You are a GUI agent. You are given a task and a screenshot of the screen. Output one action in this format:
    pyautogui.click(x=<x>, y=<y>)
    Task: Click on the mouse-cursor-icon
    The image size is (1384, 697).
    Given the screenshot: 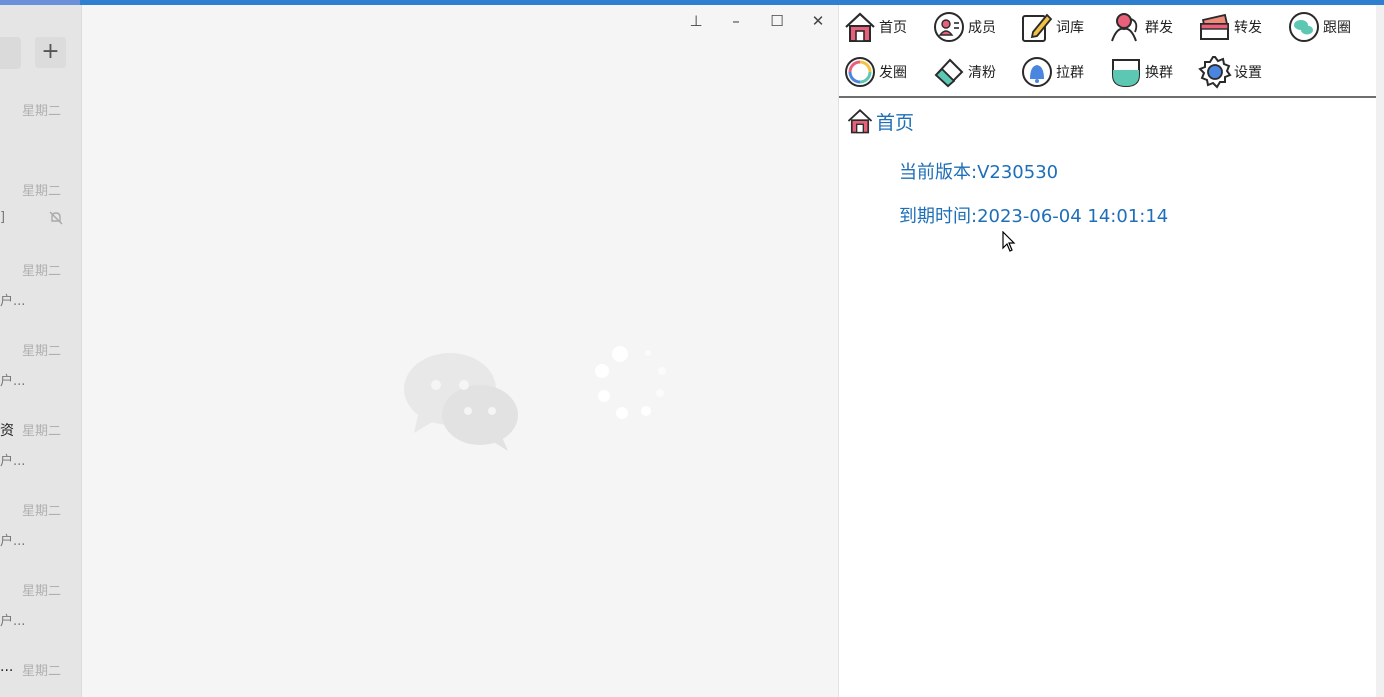 What is the action you would take?
    pyautogui.click(x=1009, y=241)
    